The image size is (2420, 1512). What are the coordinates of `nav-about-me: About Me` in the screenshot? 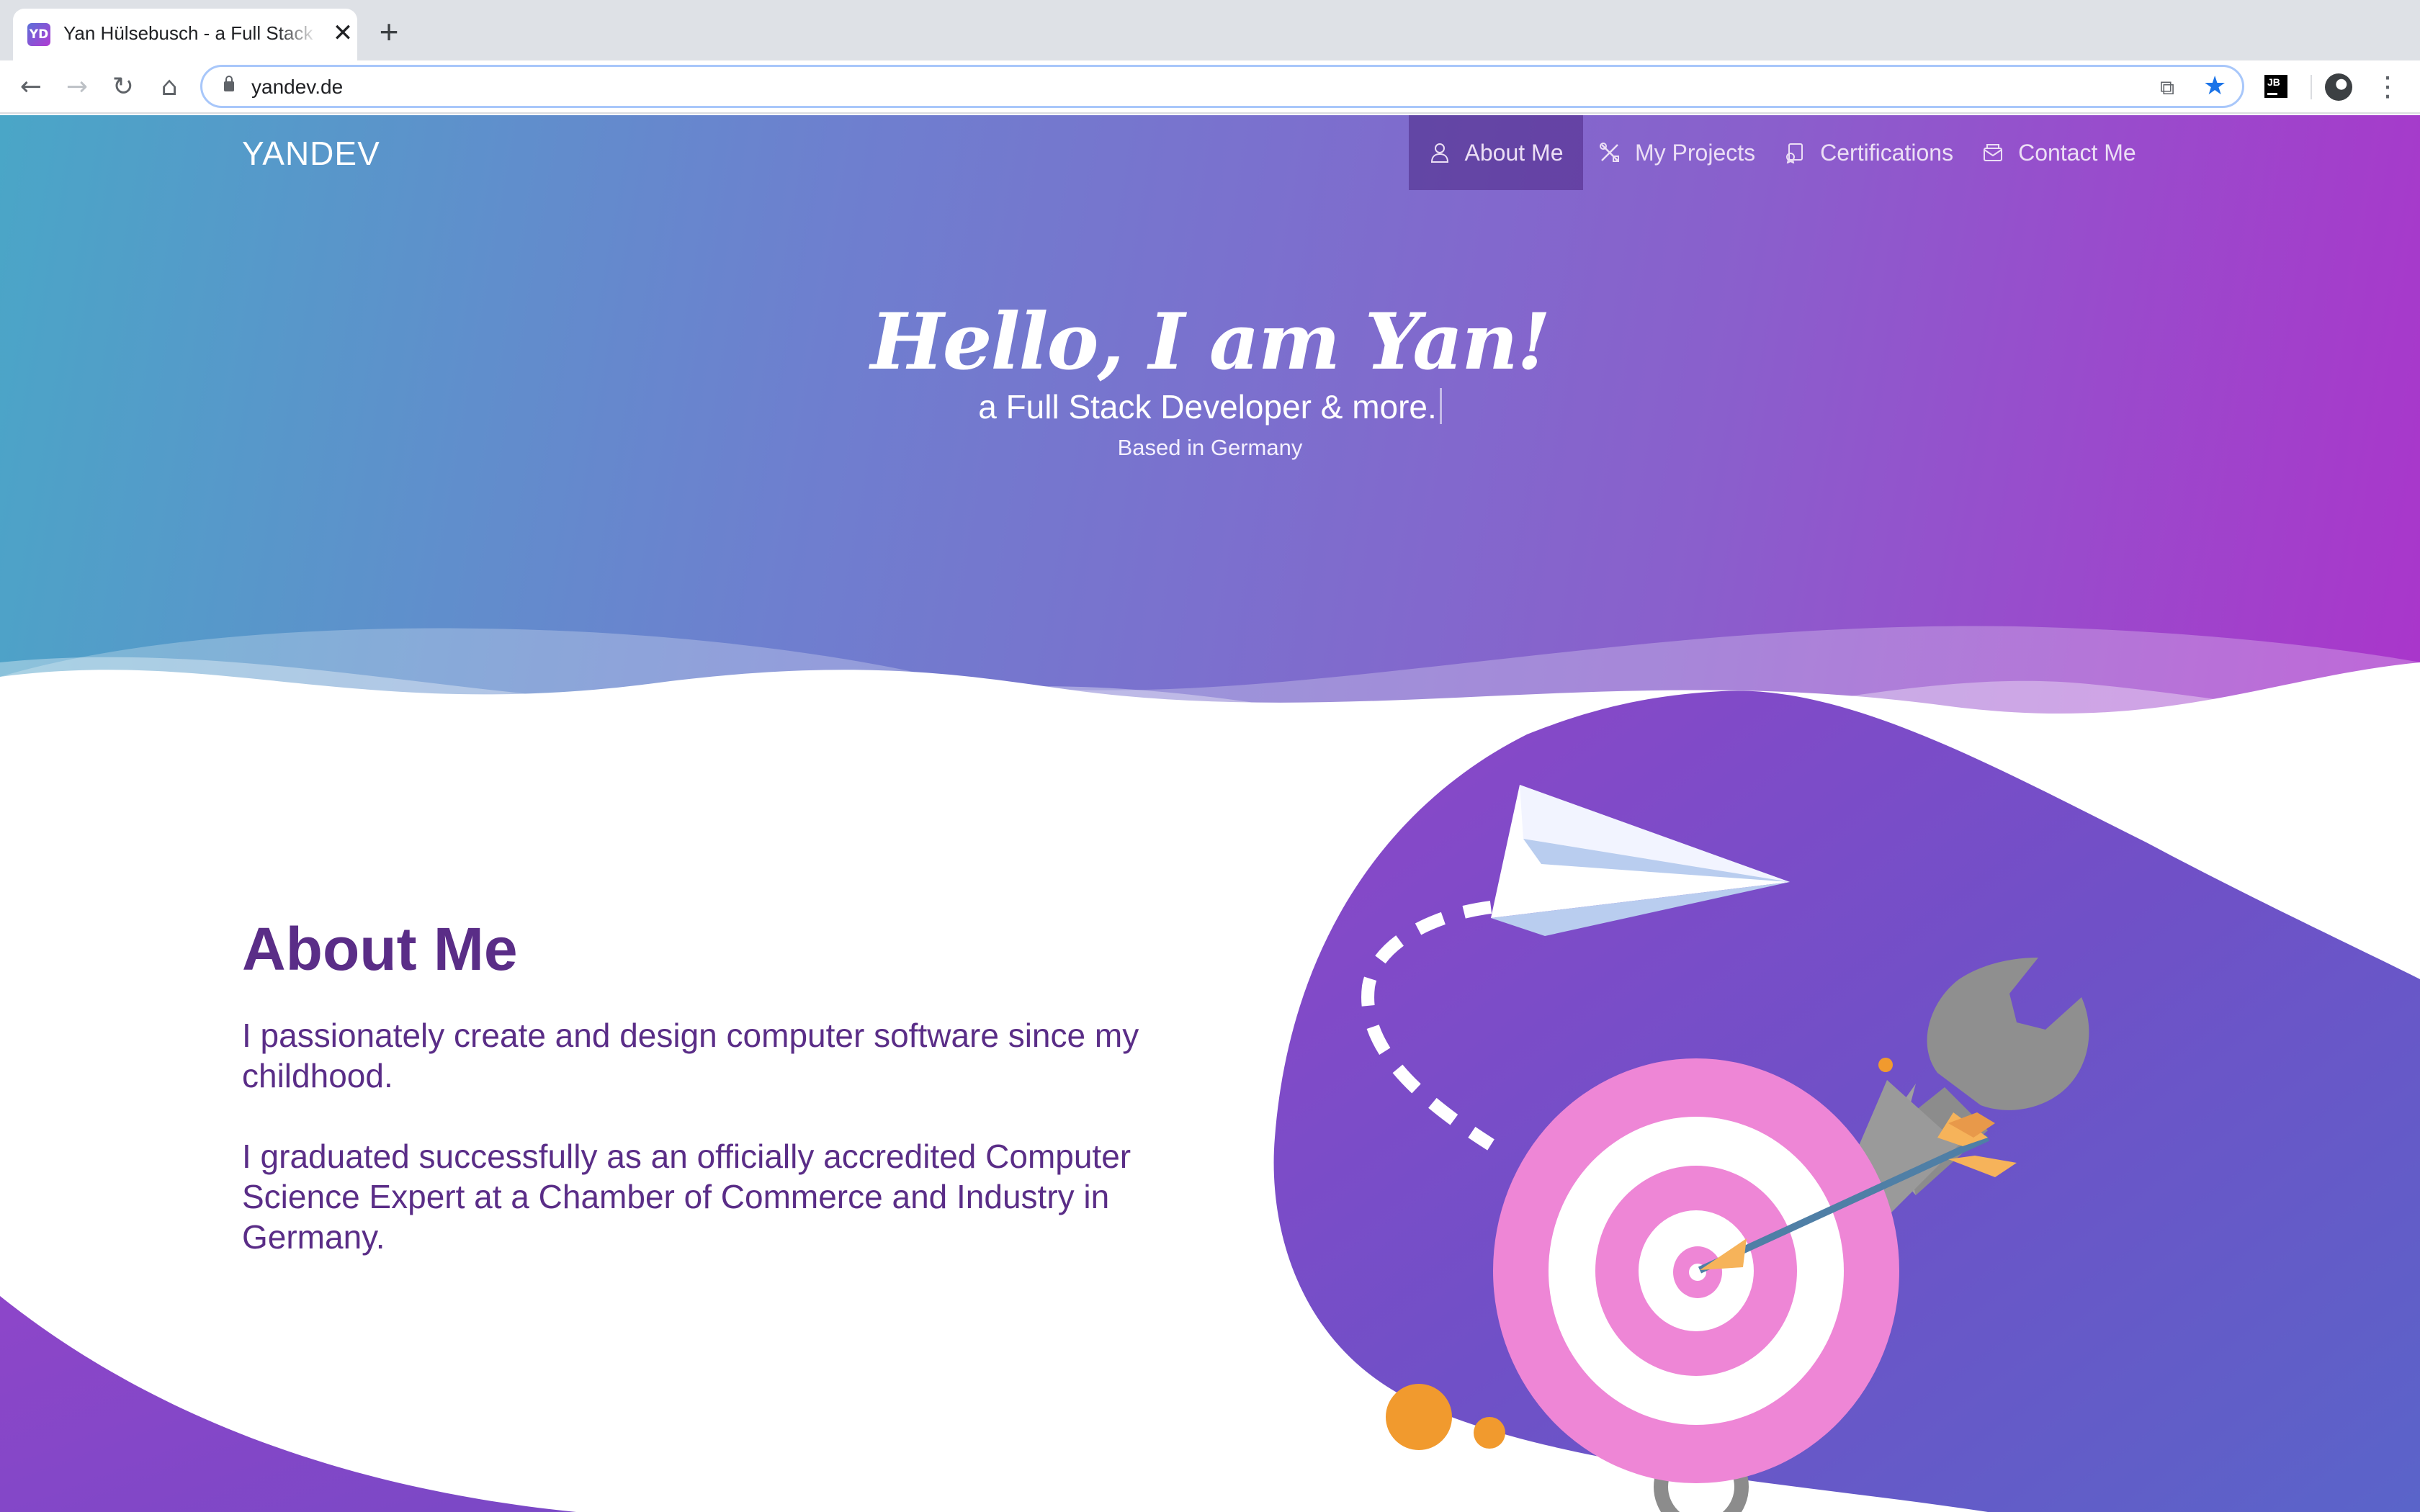 It's located at (1496, 152).